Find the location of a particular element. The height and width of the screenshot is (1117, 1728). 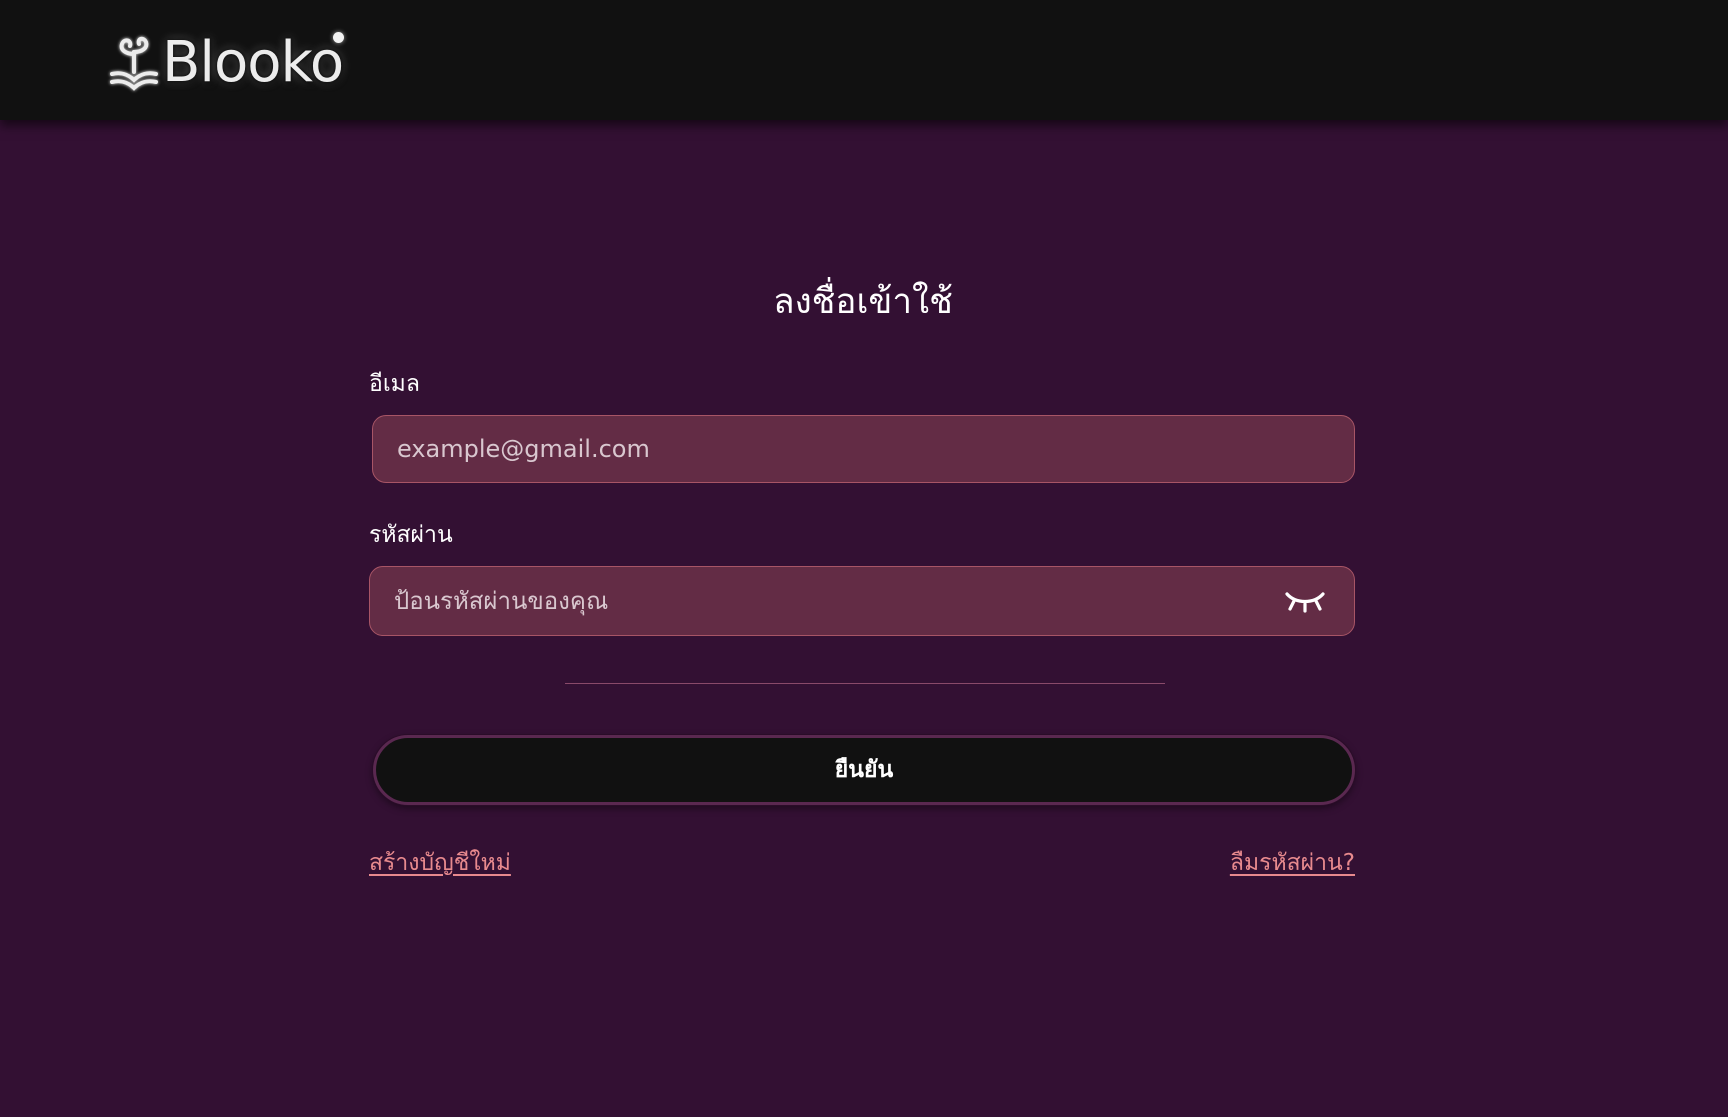

page-title: ลงชื่อเข้าใช้ is located at coordinates (863, 302).